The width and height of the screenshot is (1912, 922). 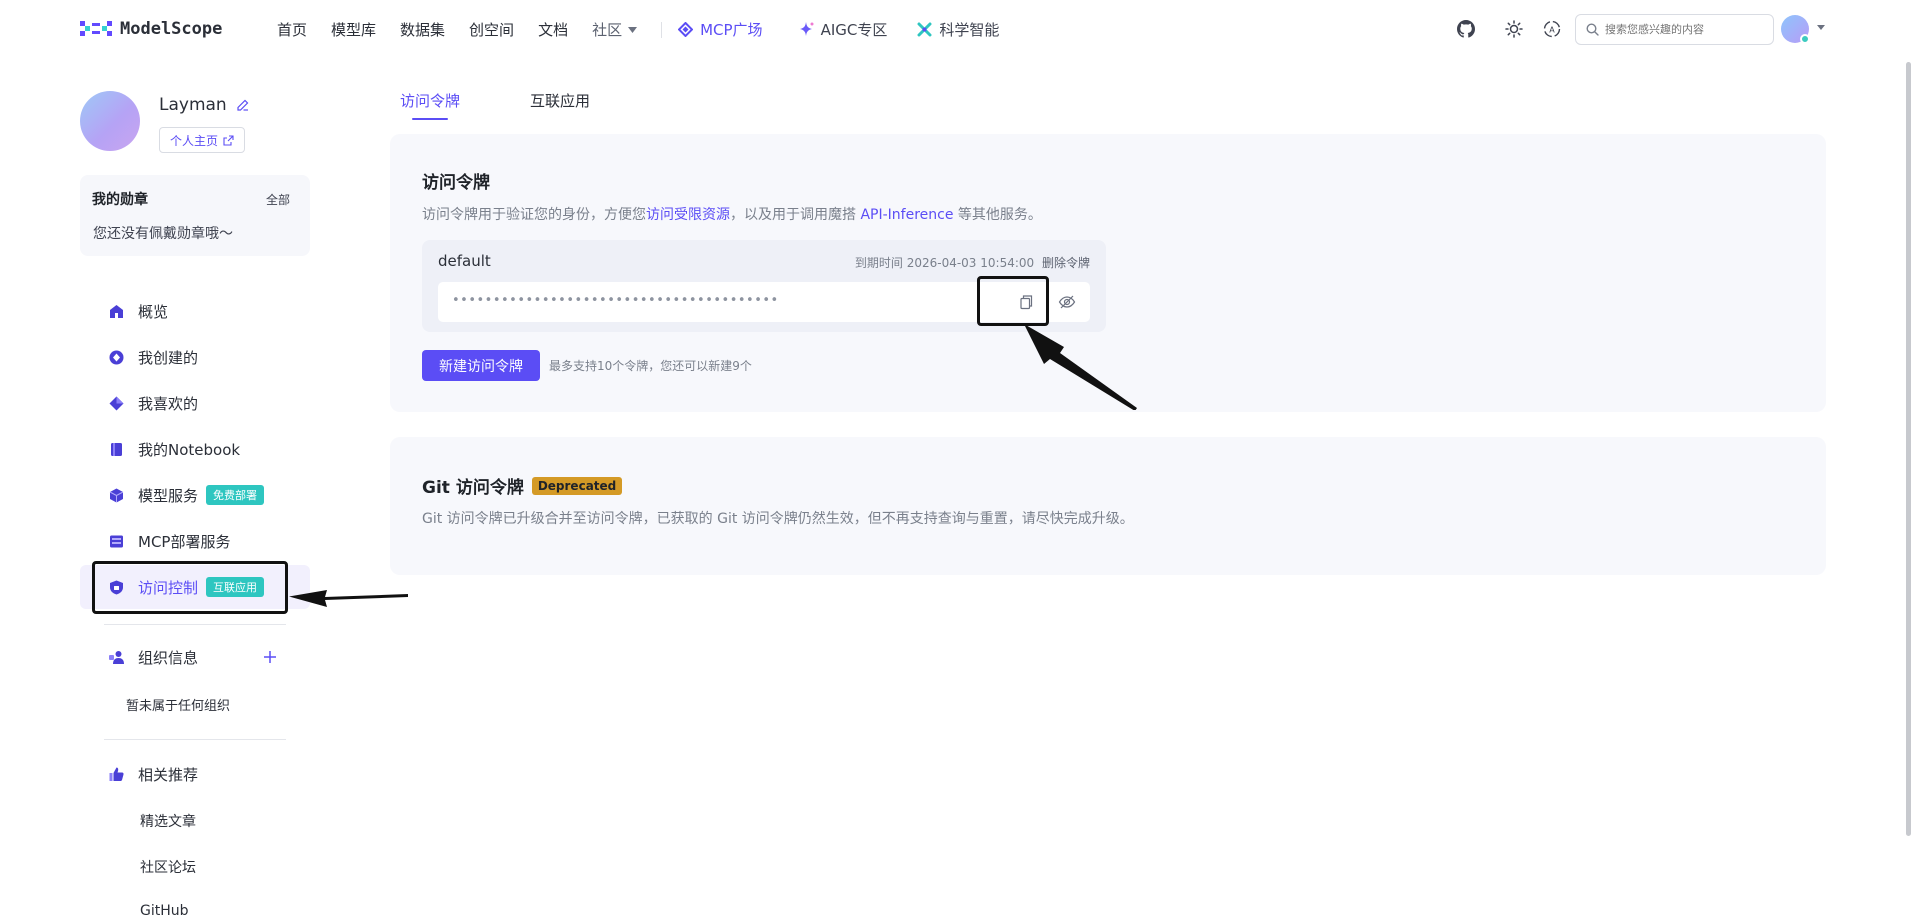 What do you see at coordinates (1466, 29) in the screenshot?
I see `github-icon` at bounding box center [1466, 29].